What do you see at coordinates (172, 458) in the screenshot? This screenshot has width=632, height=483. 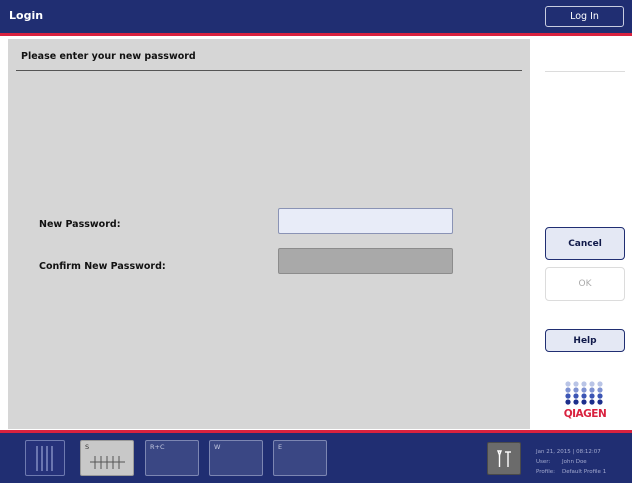 I see `drawer-tile-rc: R+C` at bounding box center [172, 458].